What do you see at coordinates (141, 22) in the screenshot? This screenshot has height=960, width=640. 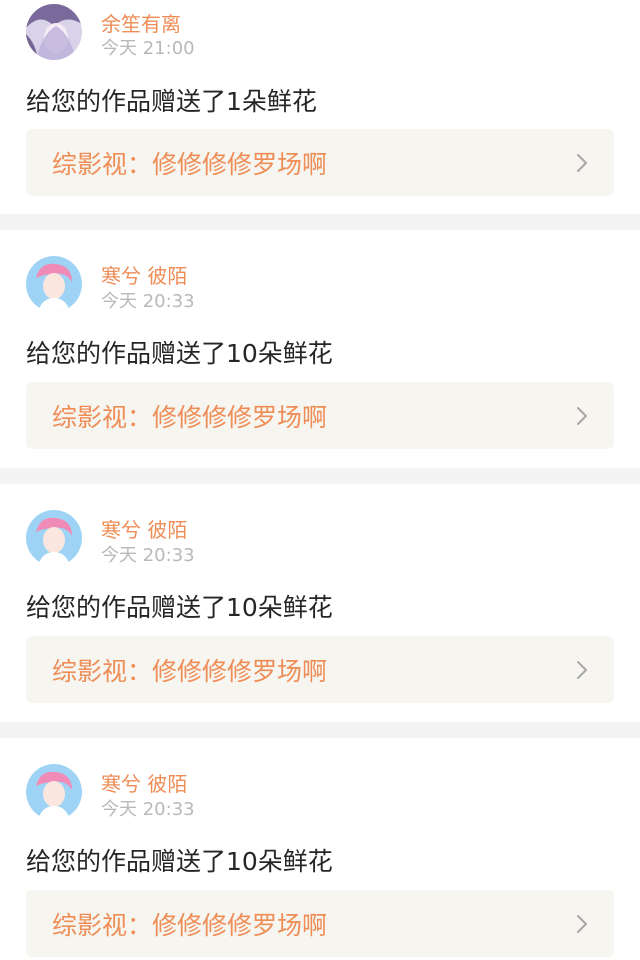 I see `author-name: 余笙有离` at bounding box center [141, 22].